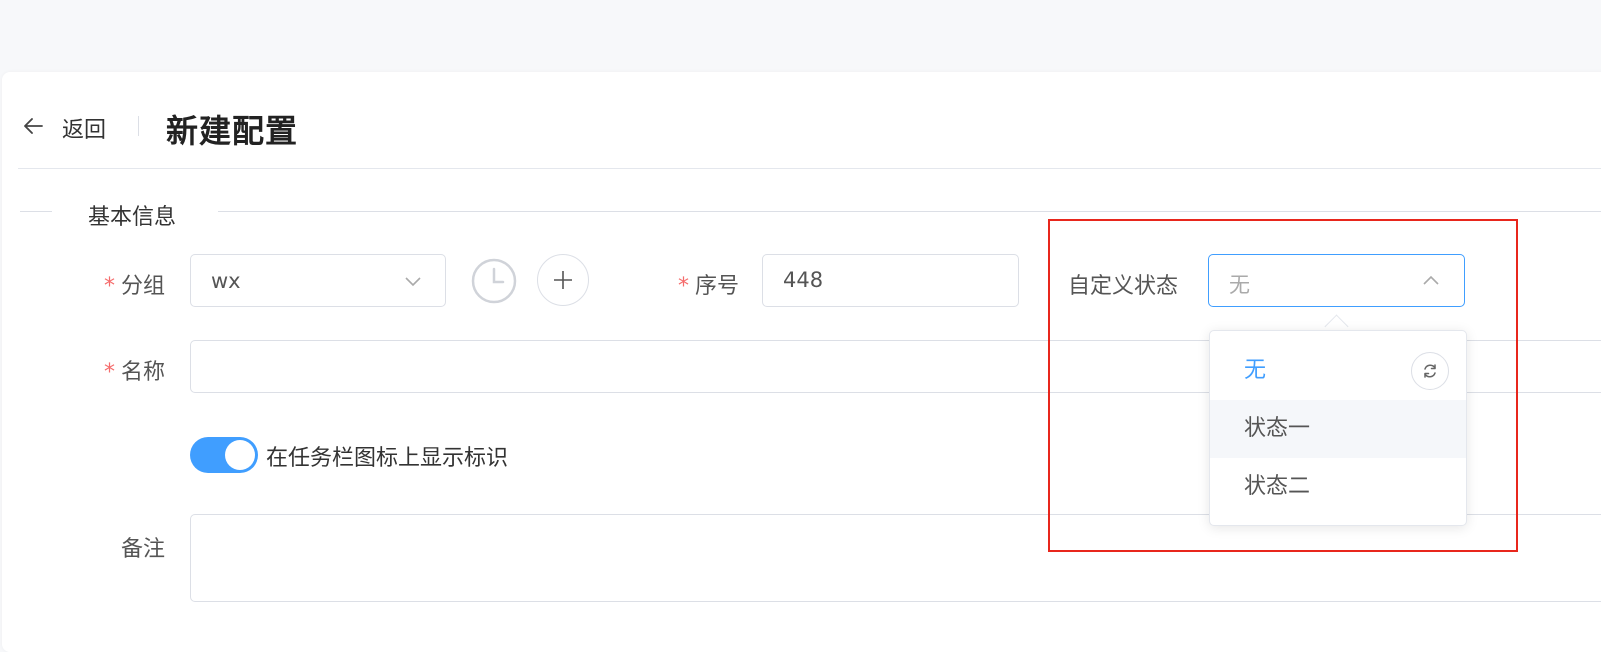 Image resolution: width=1601 pixels, height=652 pixels. I want to click on group-select-value: wx, so click(226, 281).